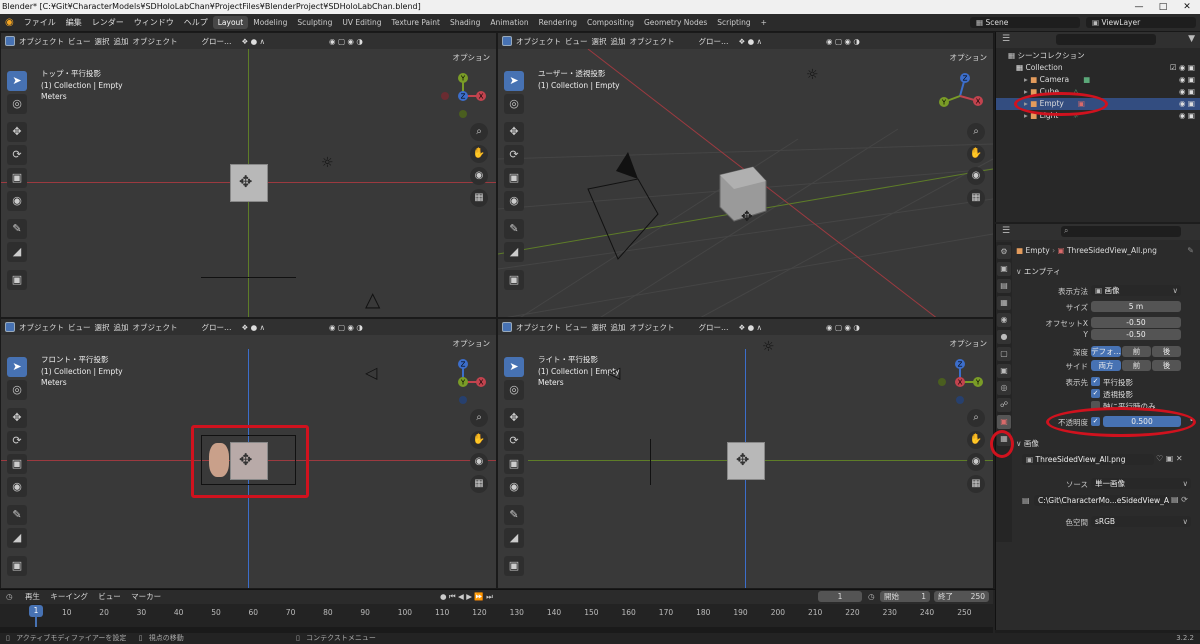  What do you see at coordinates (1141, 521) in the screenshot?
I see `colorspace-dropdown: sRGB ∨` at bounding box center [1141, 521].